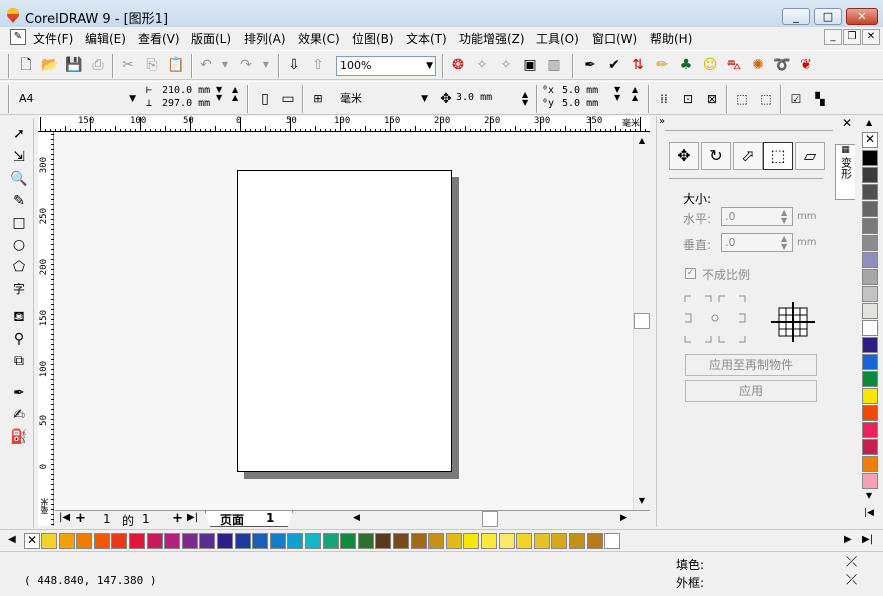  Describe the element at coordinates (614, 38) in the screenshot. I see `menu-window: 窗口(W)` at that location.